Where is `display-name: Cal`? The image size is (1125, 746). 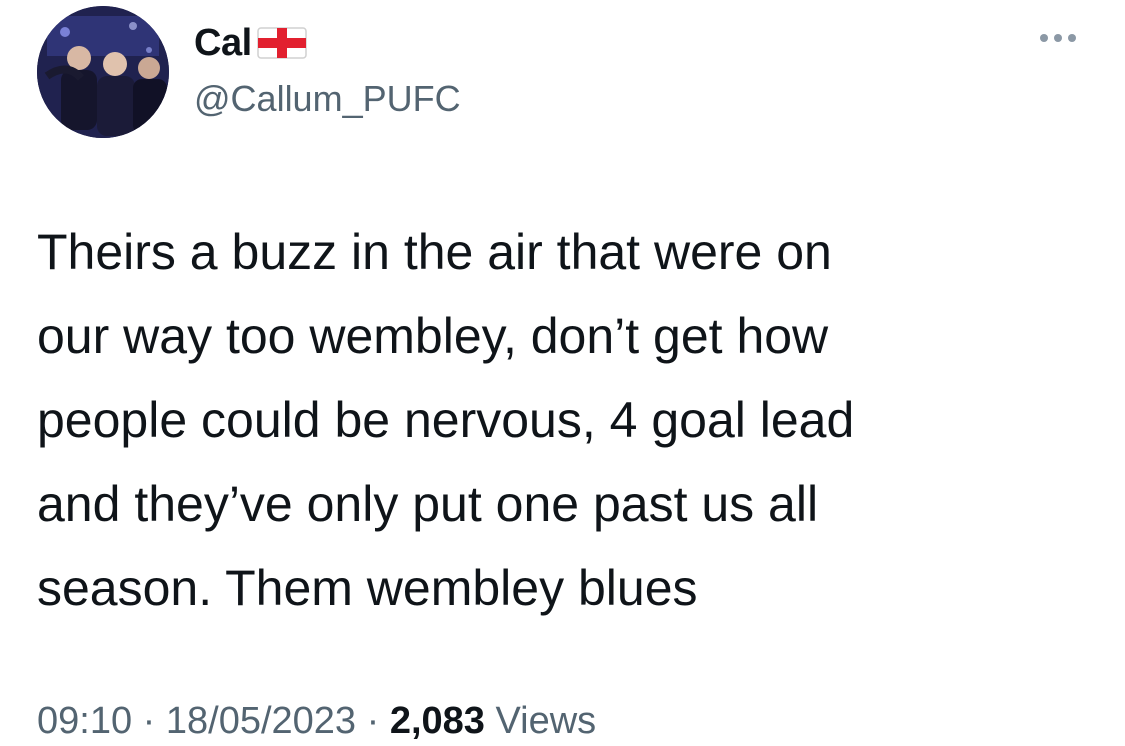
display-name: Cal is located at coordinates (251, 43).